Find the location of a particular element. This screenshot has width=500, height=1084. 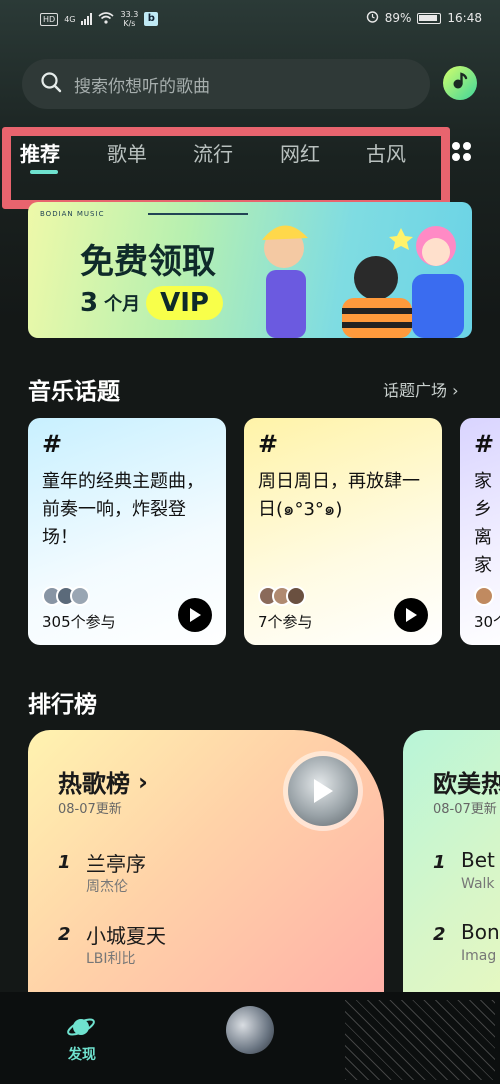

search-icon is located at coordinates (51, 84).